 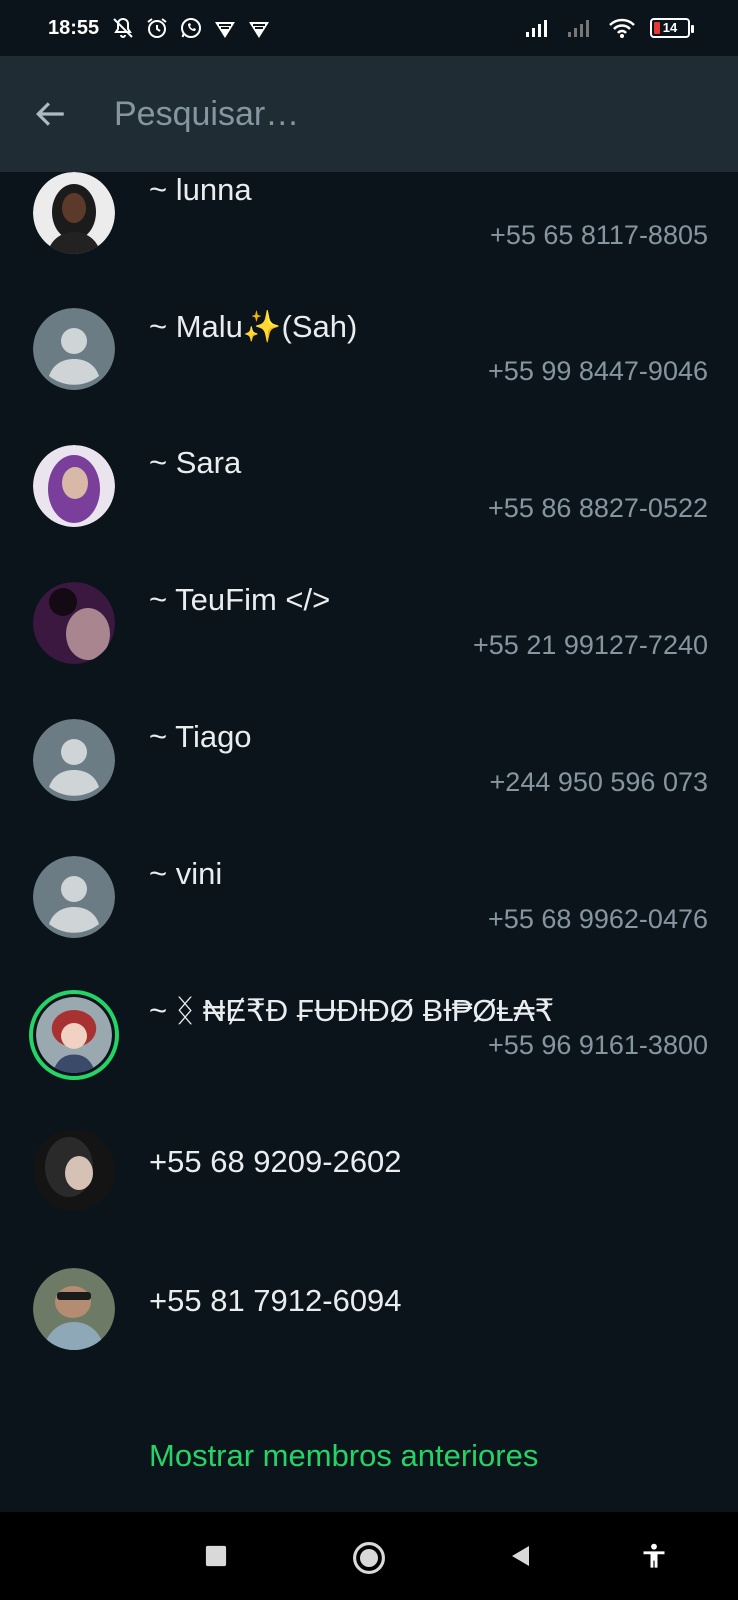 What do you see at coordinates (123, 28) in the screenshot?
I see `mute-icon` at bounding box center [123, 28].